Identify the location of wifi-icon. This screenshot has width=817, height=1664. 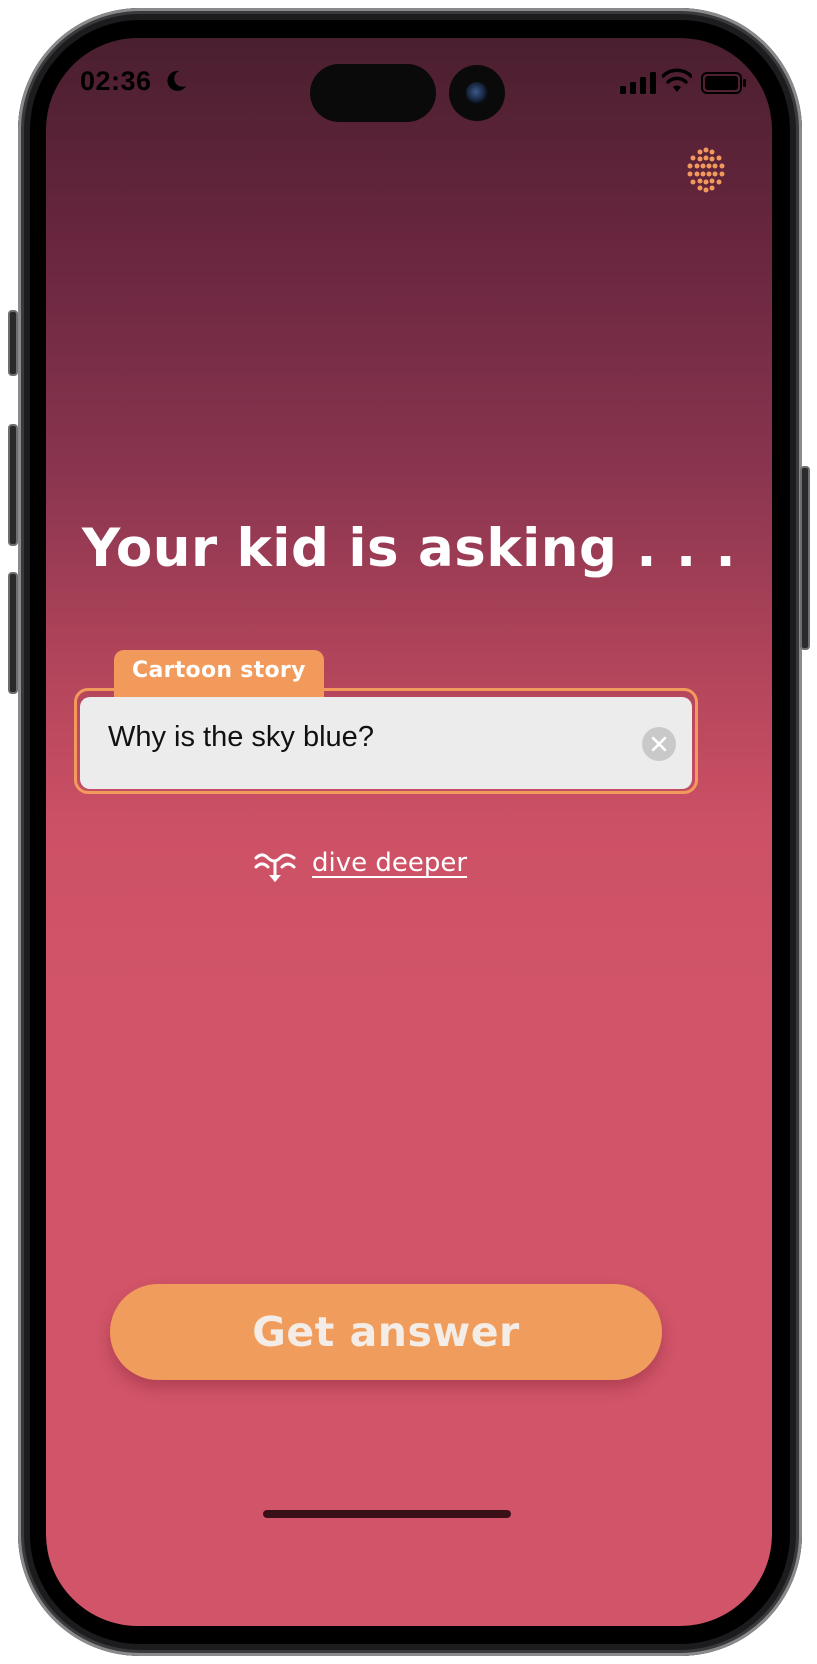
(677, 80).